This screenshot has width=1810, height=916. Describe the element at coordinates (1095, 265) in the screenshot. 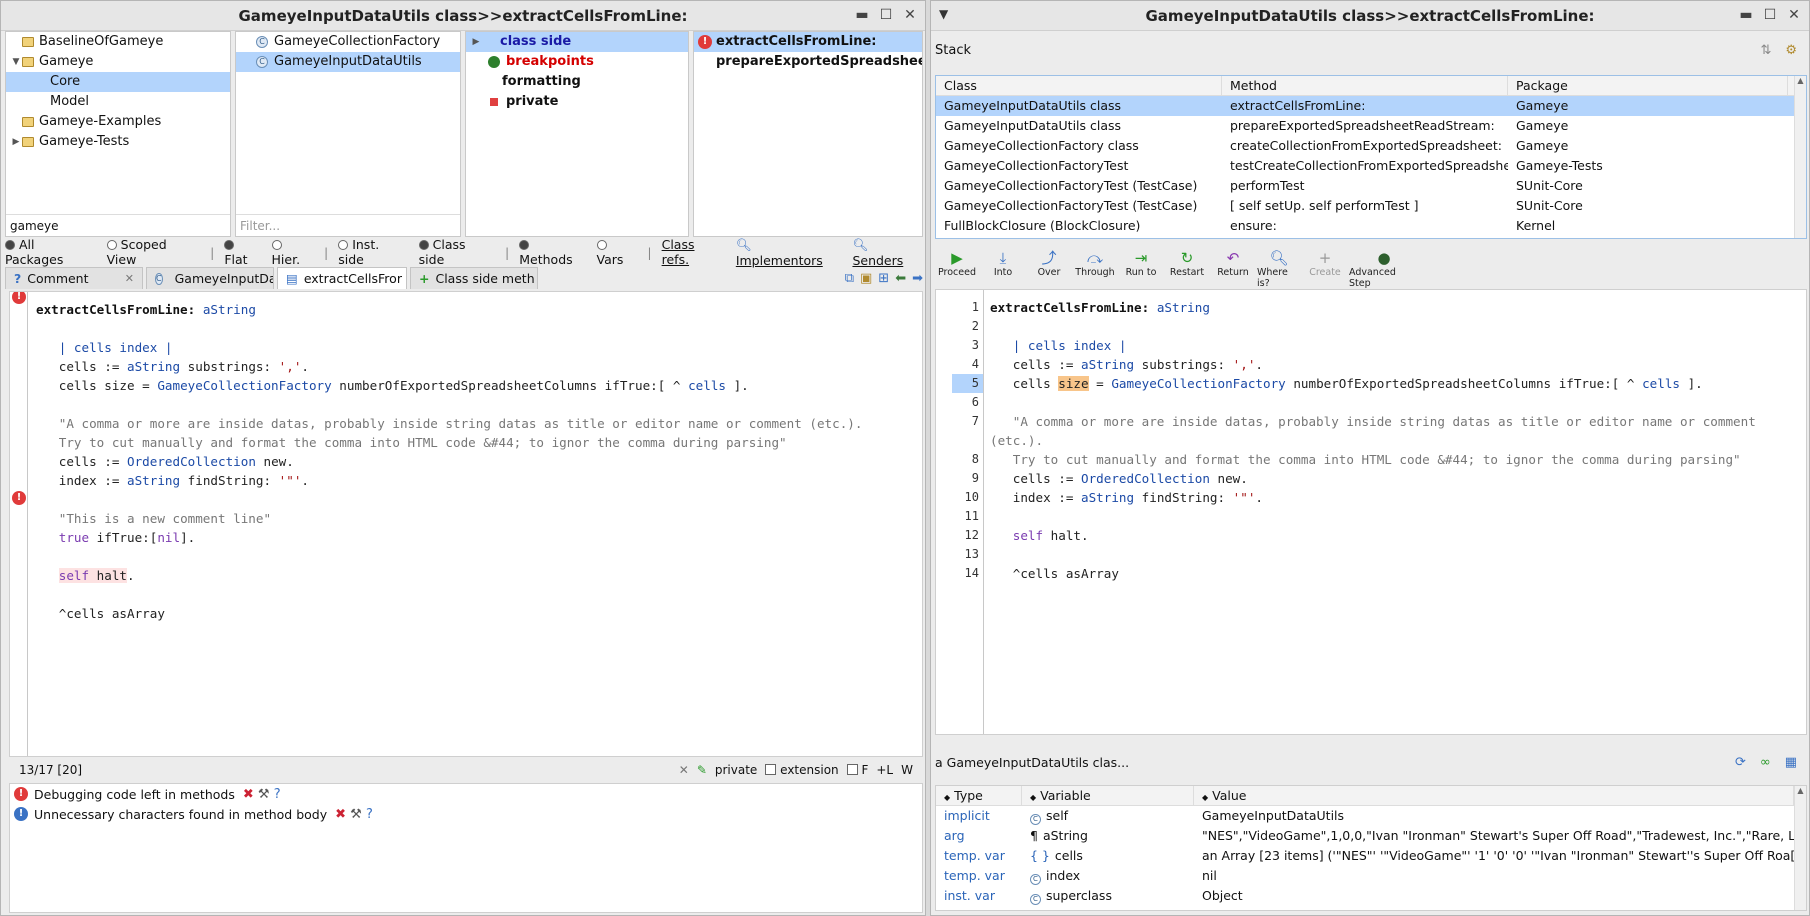

I see `through-button: ⤼ Through` at that location.